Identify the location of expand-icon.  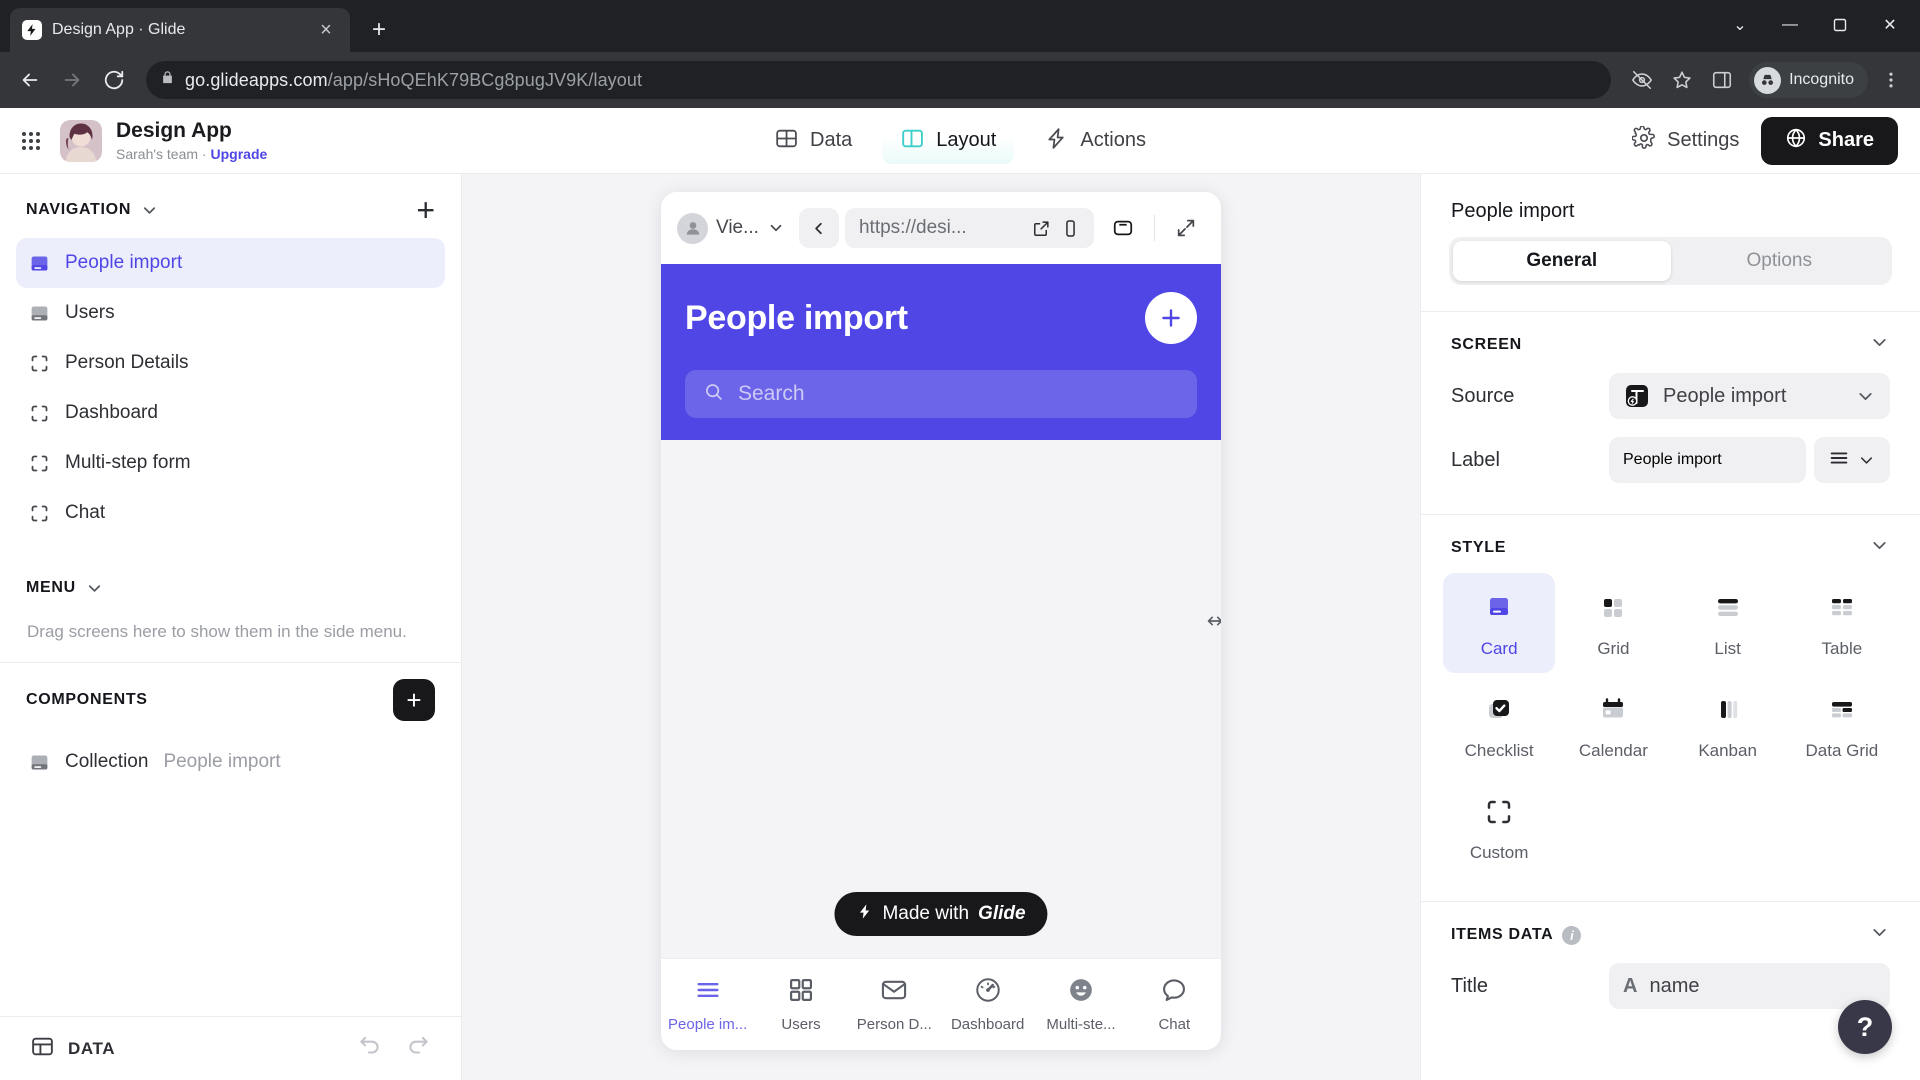
(1186, 228).